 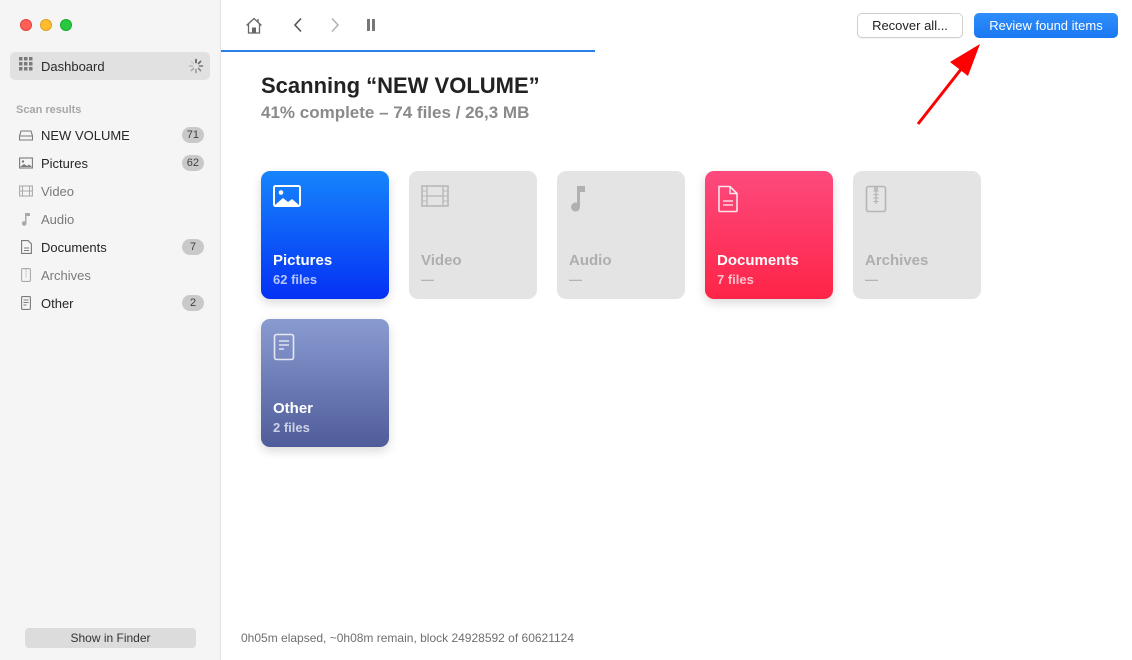 What do you see at coordinates (66, 25) in the screenshot?
I see `zoom-window-button` at bounding box center [66, 25].